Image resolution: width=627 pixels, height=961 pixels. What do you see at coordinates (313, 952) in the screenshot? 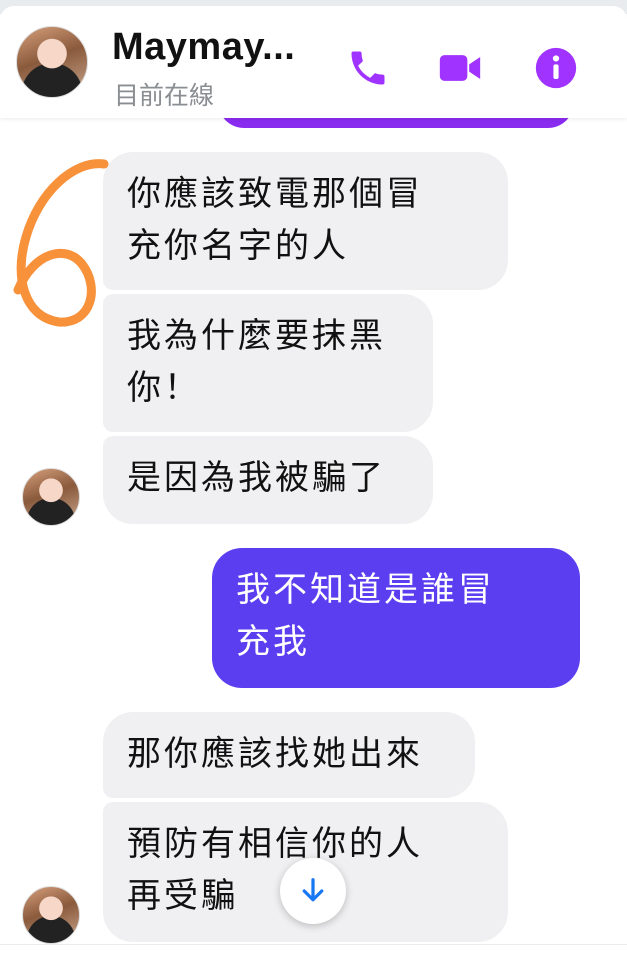
I see `composer-edge` at bounding box center [313, 952].